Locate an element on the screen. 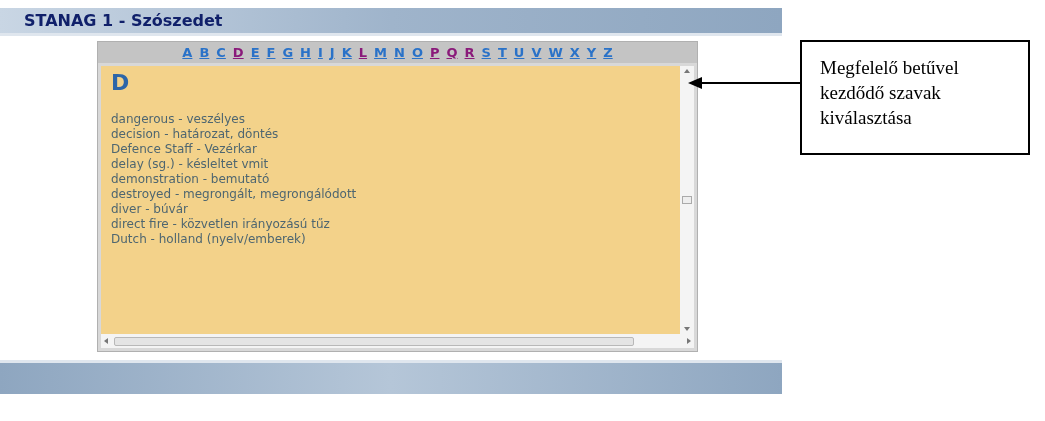  letter-link: W is located at coordinates (555, 53).